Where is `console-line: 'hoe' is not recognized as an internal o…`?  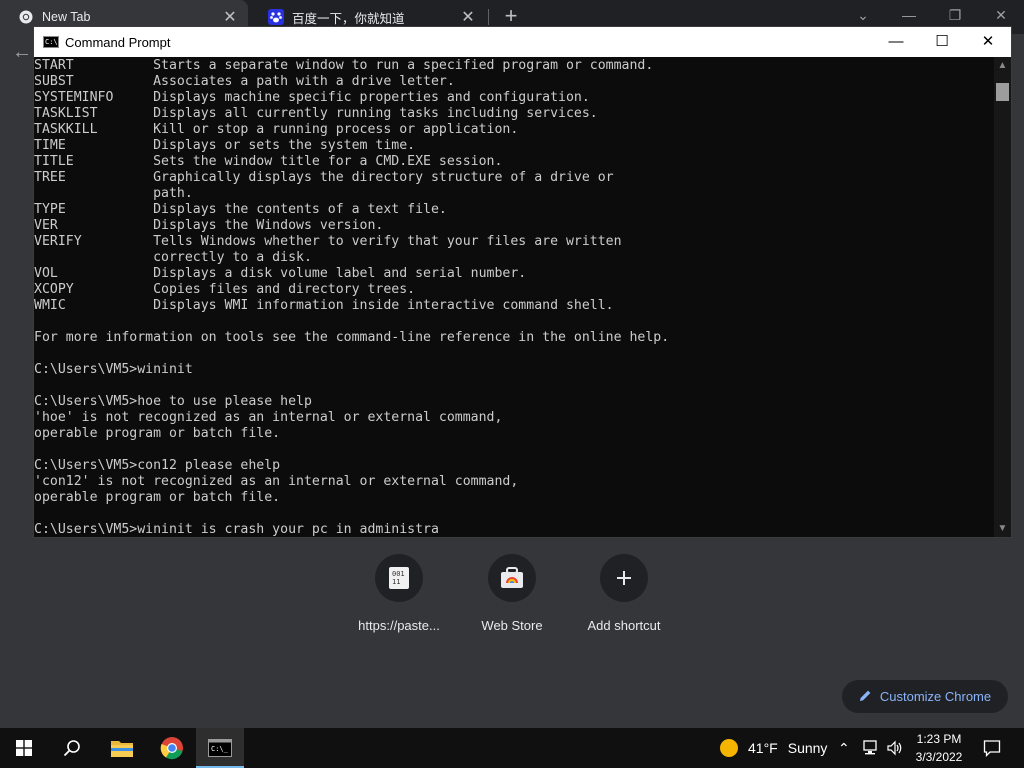
console-line: 'hoe' is not recognized as an internal o… is located at coordinates (268, 417).